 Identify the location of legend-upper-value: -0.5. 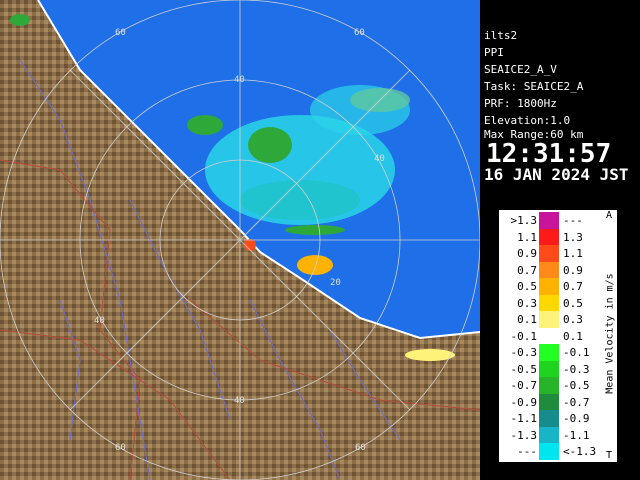
(576, 385).